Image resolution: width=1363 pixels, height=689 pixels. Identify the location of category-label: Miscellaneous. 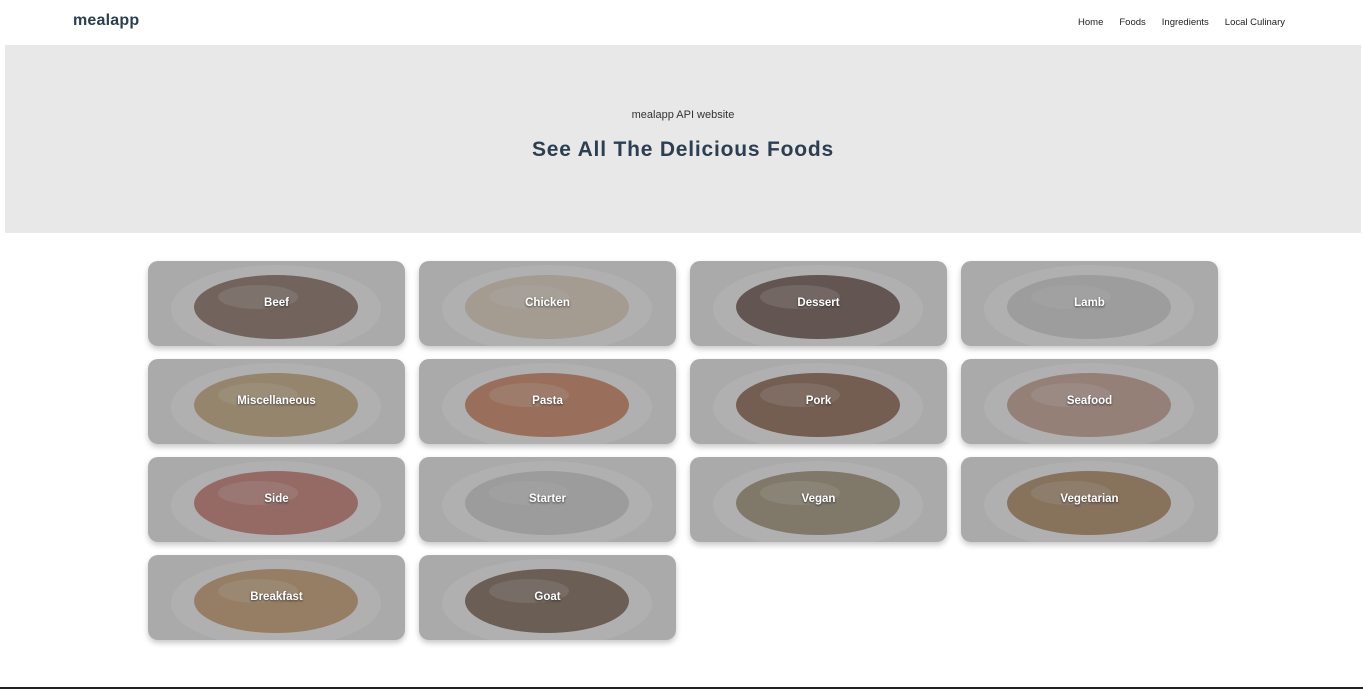
(276, 401).